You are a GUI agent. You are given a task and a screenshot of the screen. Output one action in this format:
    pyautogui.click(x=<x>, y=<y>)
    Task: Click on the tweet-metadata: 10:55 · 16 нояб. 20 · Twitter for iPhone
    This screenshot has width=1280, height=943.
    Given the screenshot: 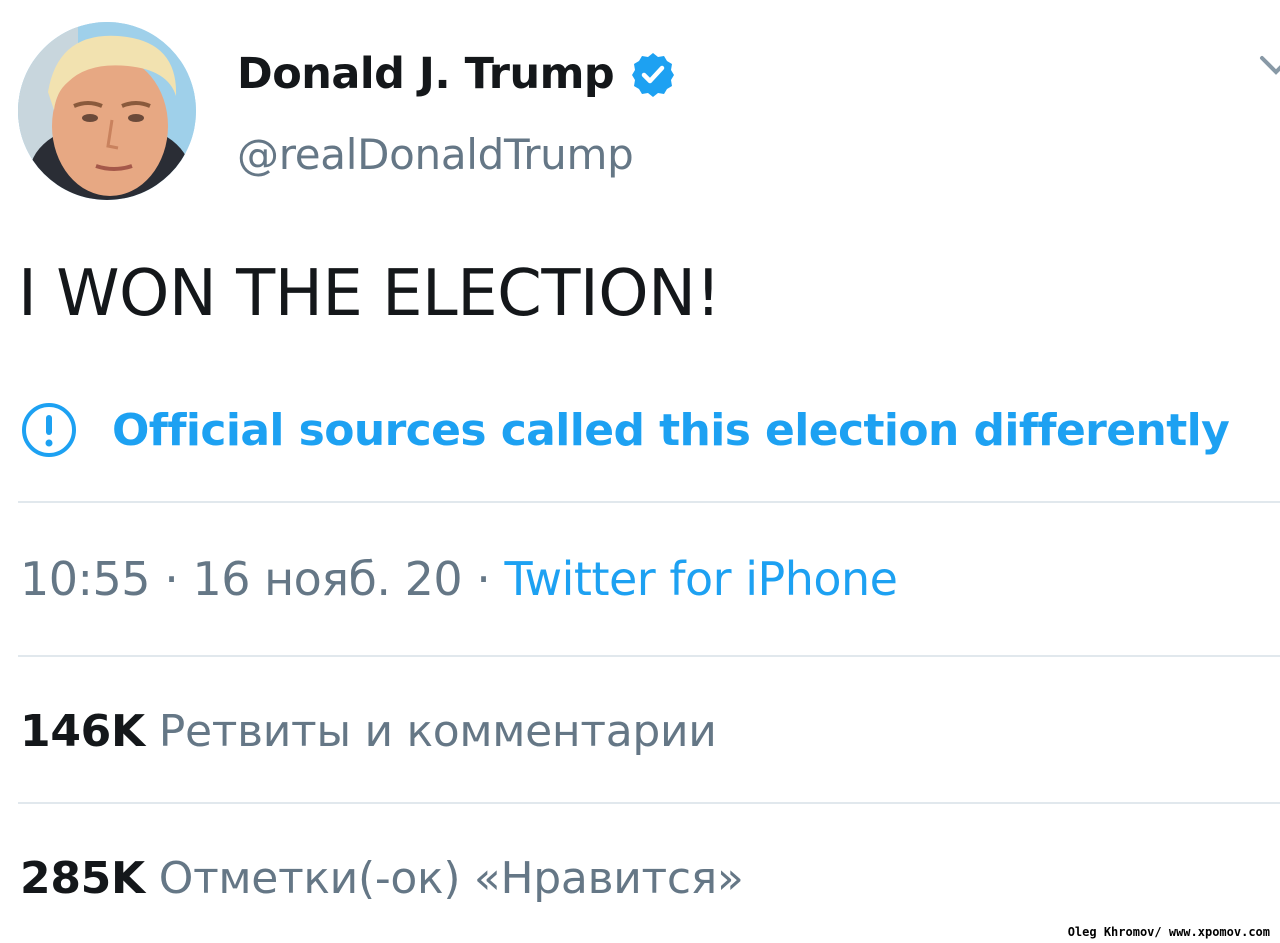 What is the action you would take?
    pyautogui.click(x=459, y=579)
    